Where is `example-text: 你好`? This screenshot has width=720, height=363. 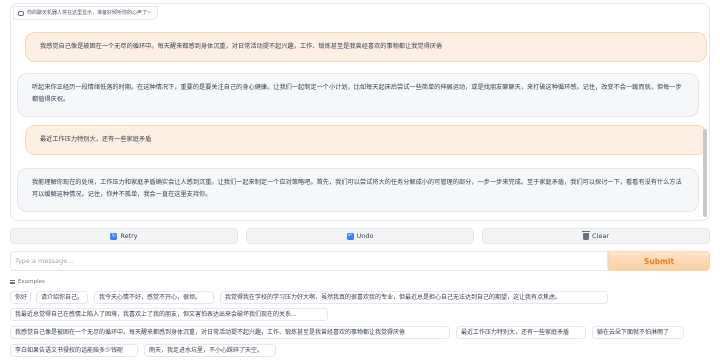
example-text: 你好 is located at coordinates (21, 297).